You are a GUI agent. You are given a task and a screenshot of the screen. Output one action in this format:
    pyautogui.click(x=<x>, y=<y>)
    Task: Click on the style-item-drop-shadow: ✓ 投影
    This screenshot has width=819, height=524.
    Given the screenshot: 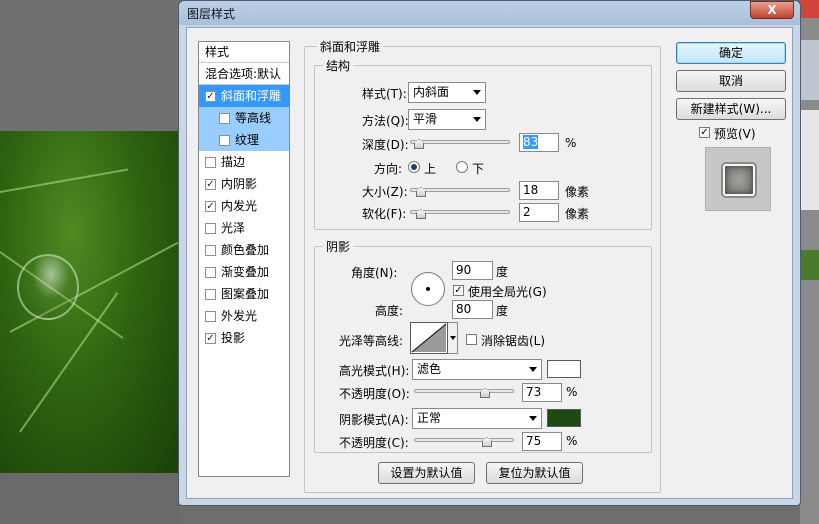 What is the action you would take?
    pyautogui.click(x=244, y=338)
    